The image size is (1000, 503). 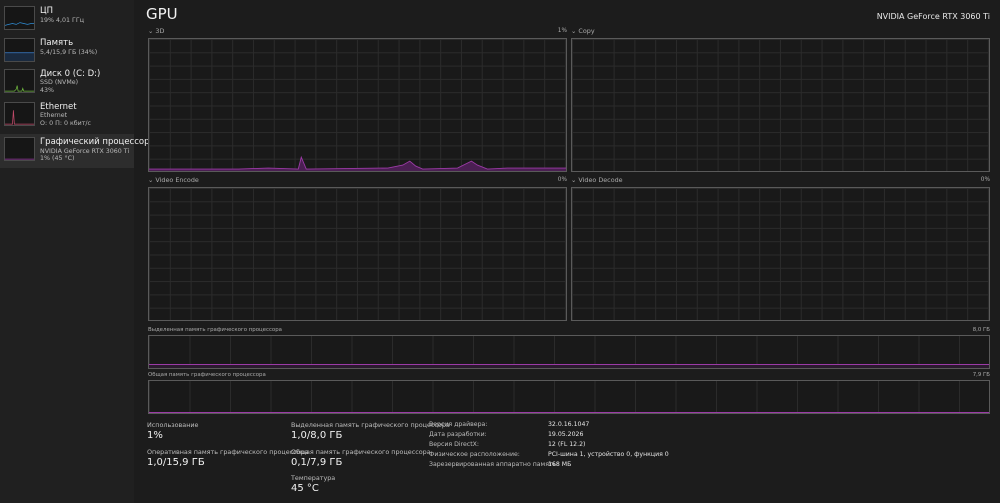 I want to click on reserved-memory-value: 168 МБ, so click(x=560, y=464).